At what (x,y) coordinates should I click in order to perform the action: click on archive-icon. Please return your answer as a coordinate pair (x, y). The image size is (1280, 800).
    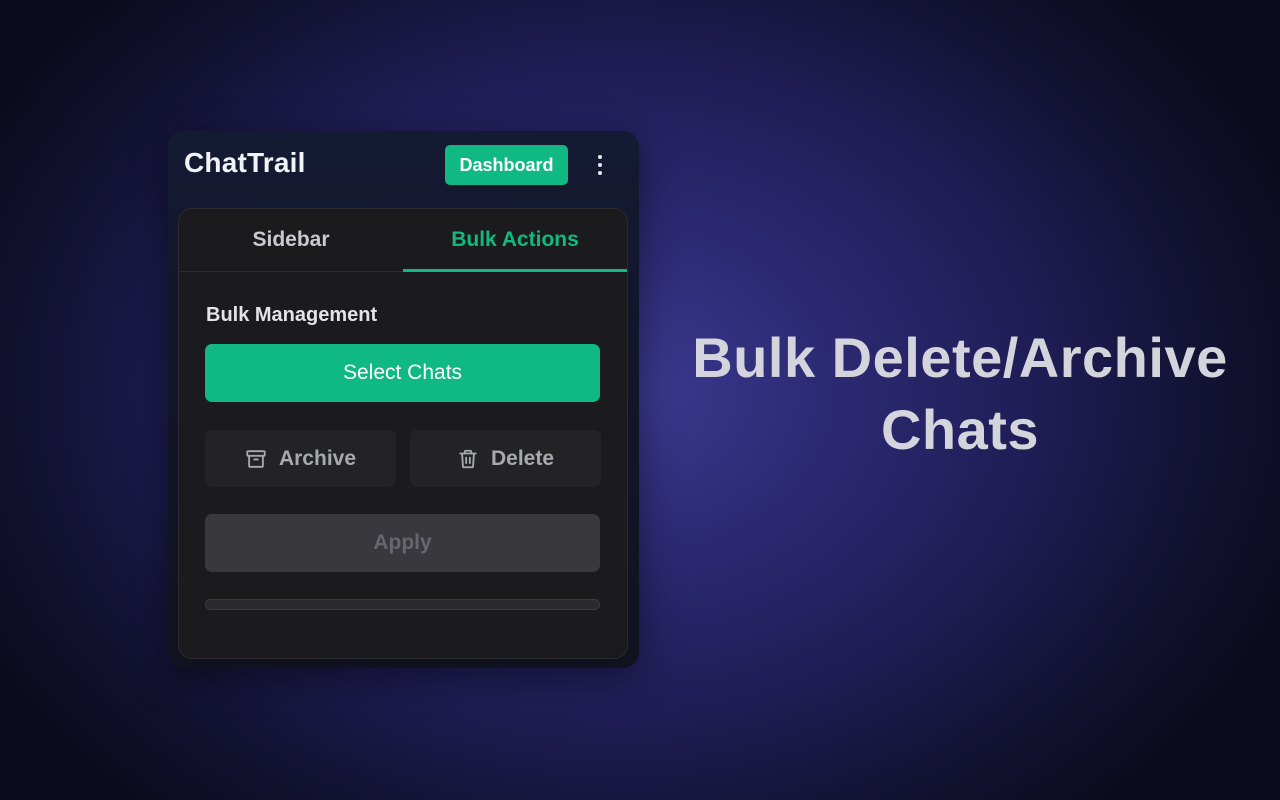
    Looking at the image, I should click on (256, 458).